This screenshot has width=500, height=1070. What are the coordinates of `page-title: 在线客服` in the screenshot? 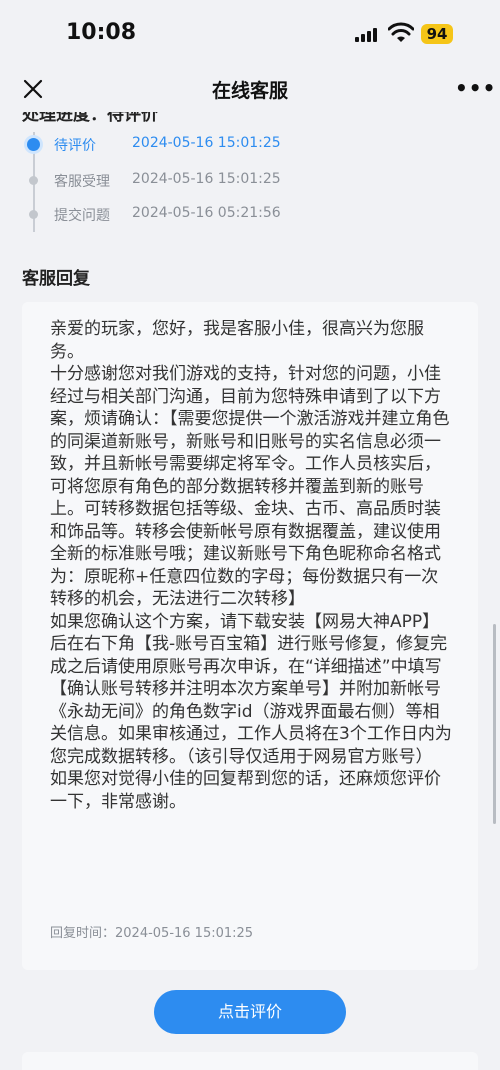 It's located at (249, 91).